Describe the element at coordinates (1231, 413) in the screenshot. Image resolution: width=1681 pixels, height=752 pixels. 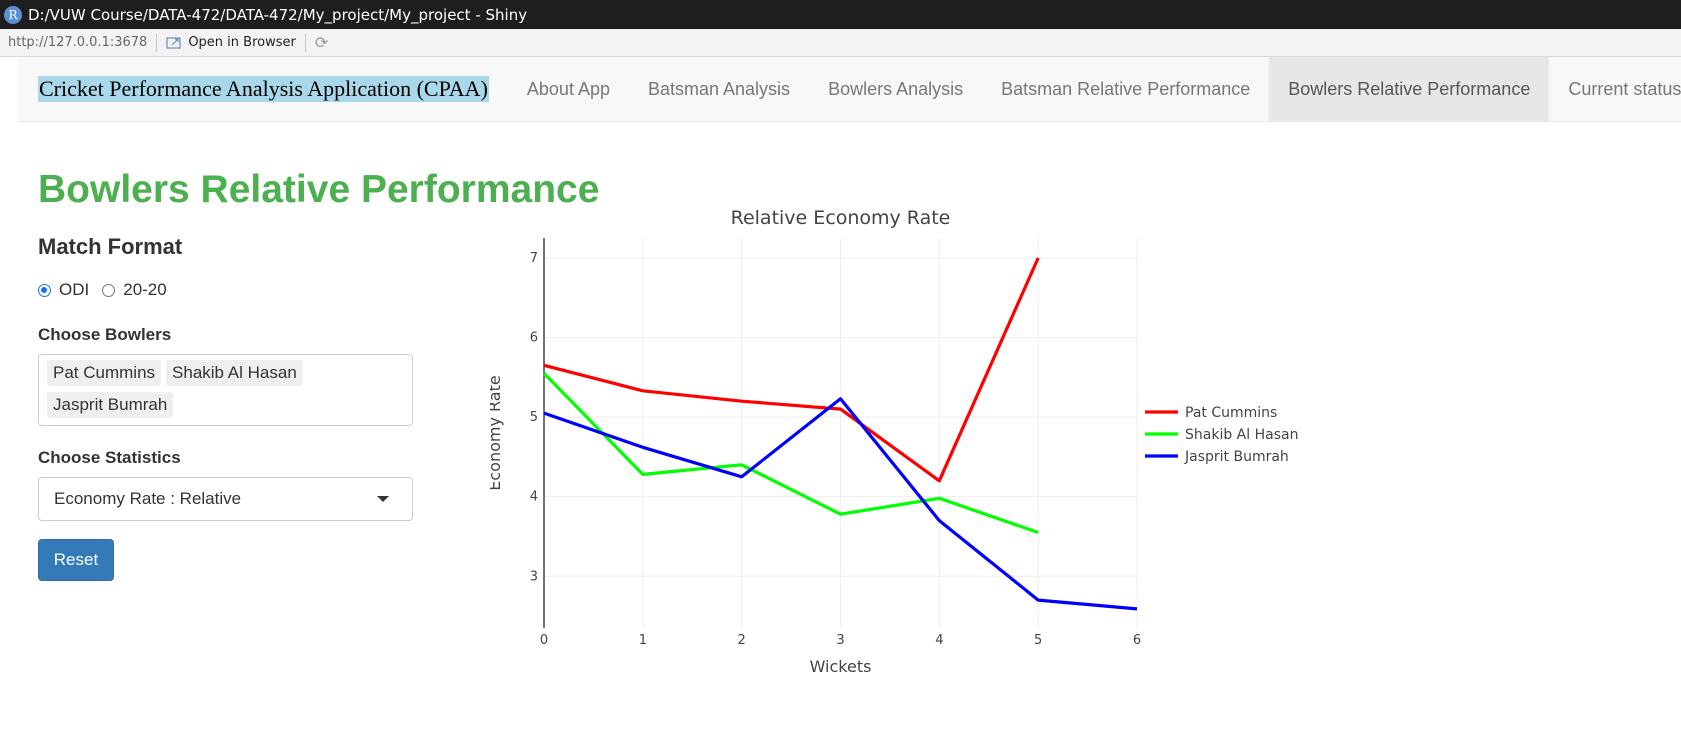
I see `legend-label: Pat Cummins` at that location.